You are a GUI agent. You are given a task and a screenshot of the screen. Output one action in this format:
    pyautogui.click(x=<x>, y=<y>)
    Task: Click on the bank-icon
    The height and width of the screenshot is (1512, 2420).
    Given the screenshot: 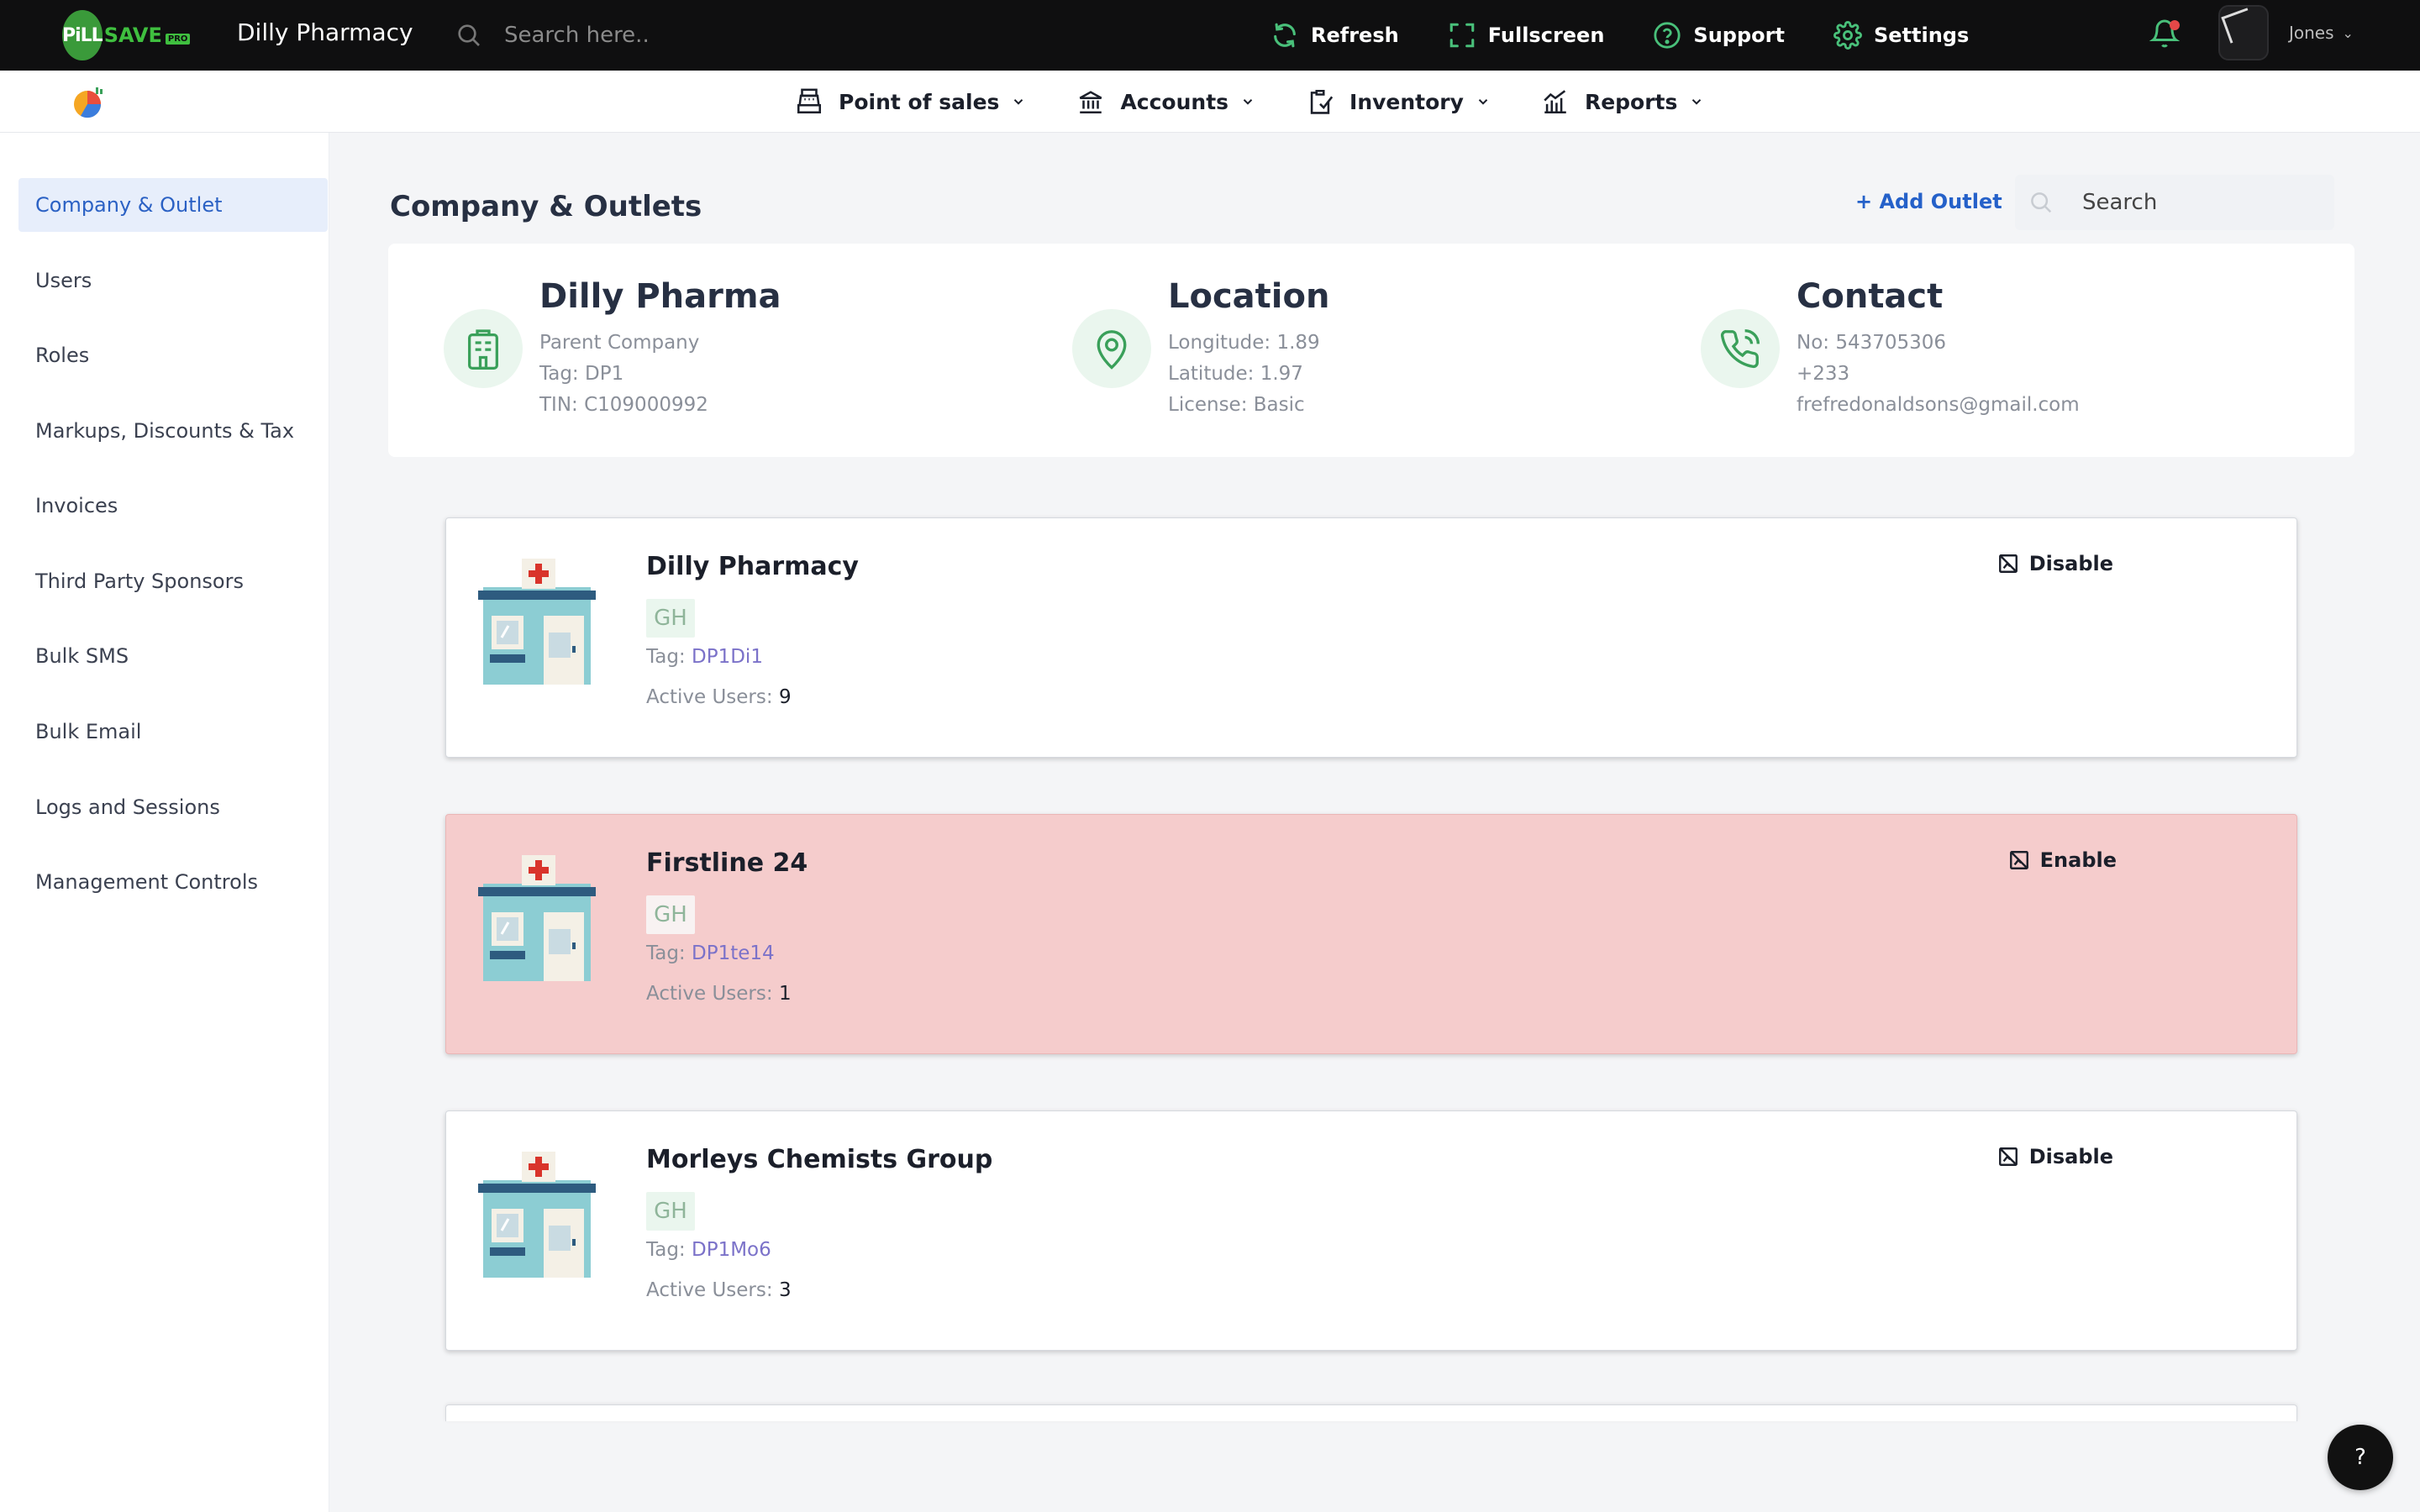 What is the action you would take?
    pyautogui.click(x=1091, y=102)
    